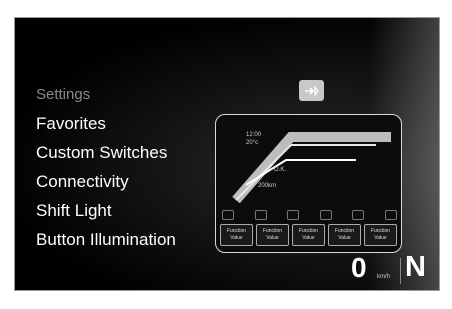 The width and height of the screenshot is (452, 309). I want to click on speed-unit: km/h, so click(384, 277).